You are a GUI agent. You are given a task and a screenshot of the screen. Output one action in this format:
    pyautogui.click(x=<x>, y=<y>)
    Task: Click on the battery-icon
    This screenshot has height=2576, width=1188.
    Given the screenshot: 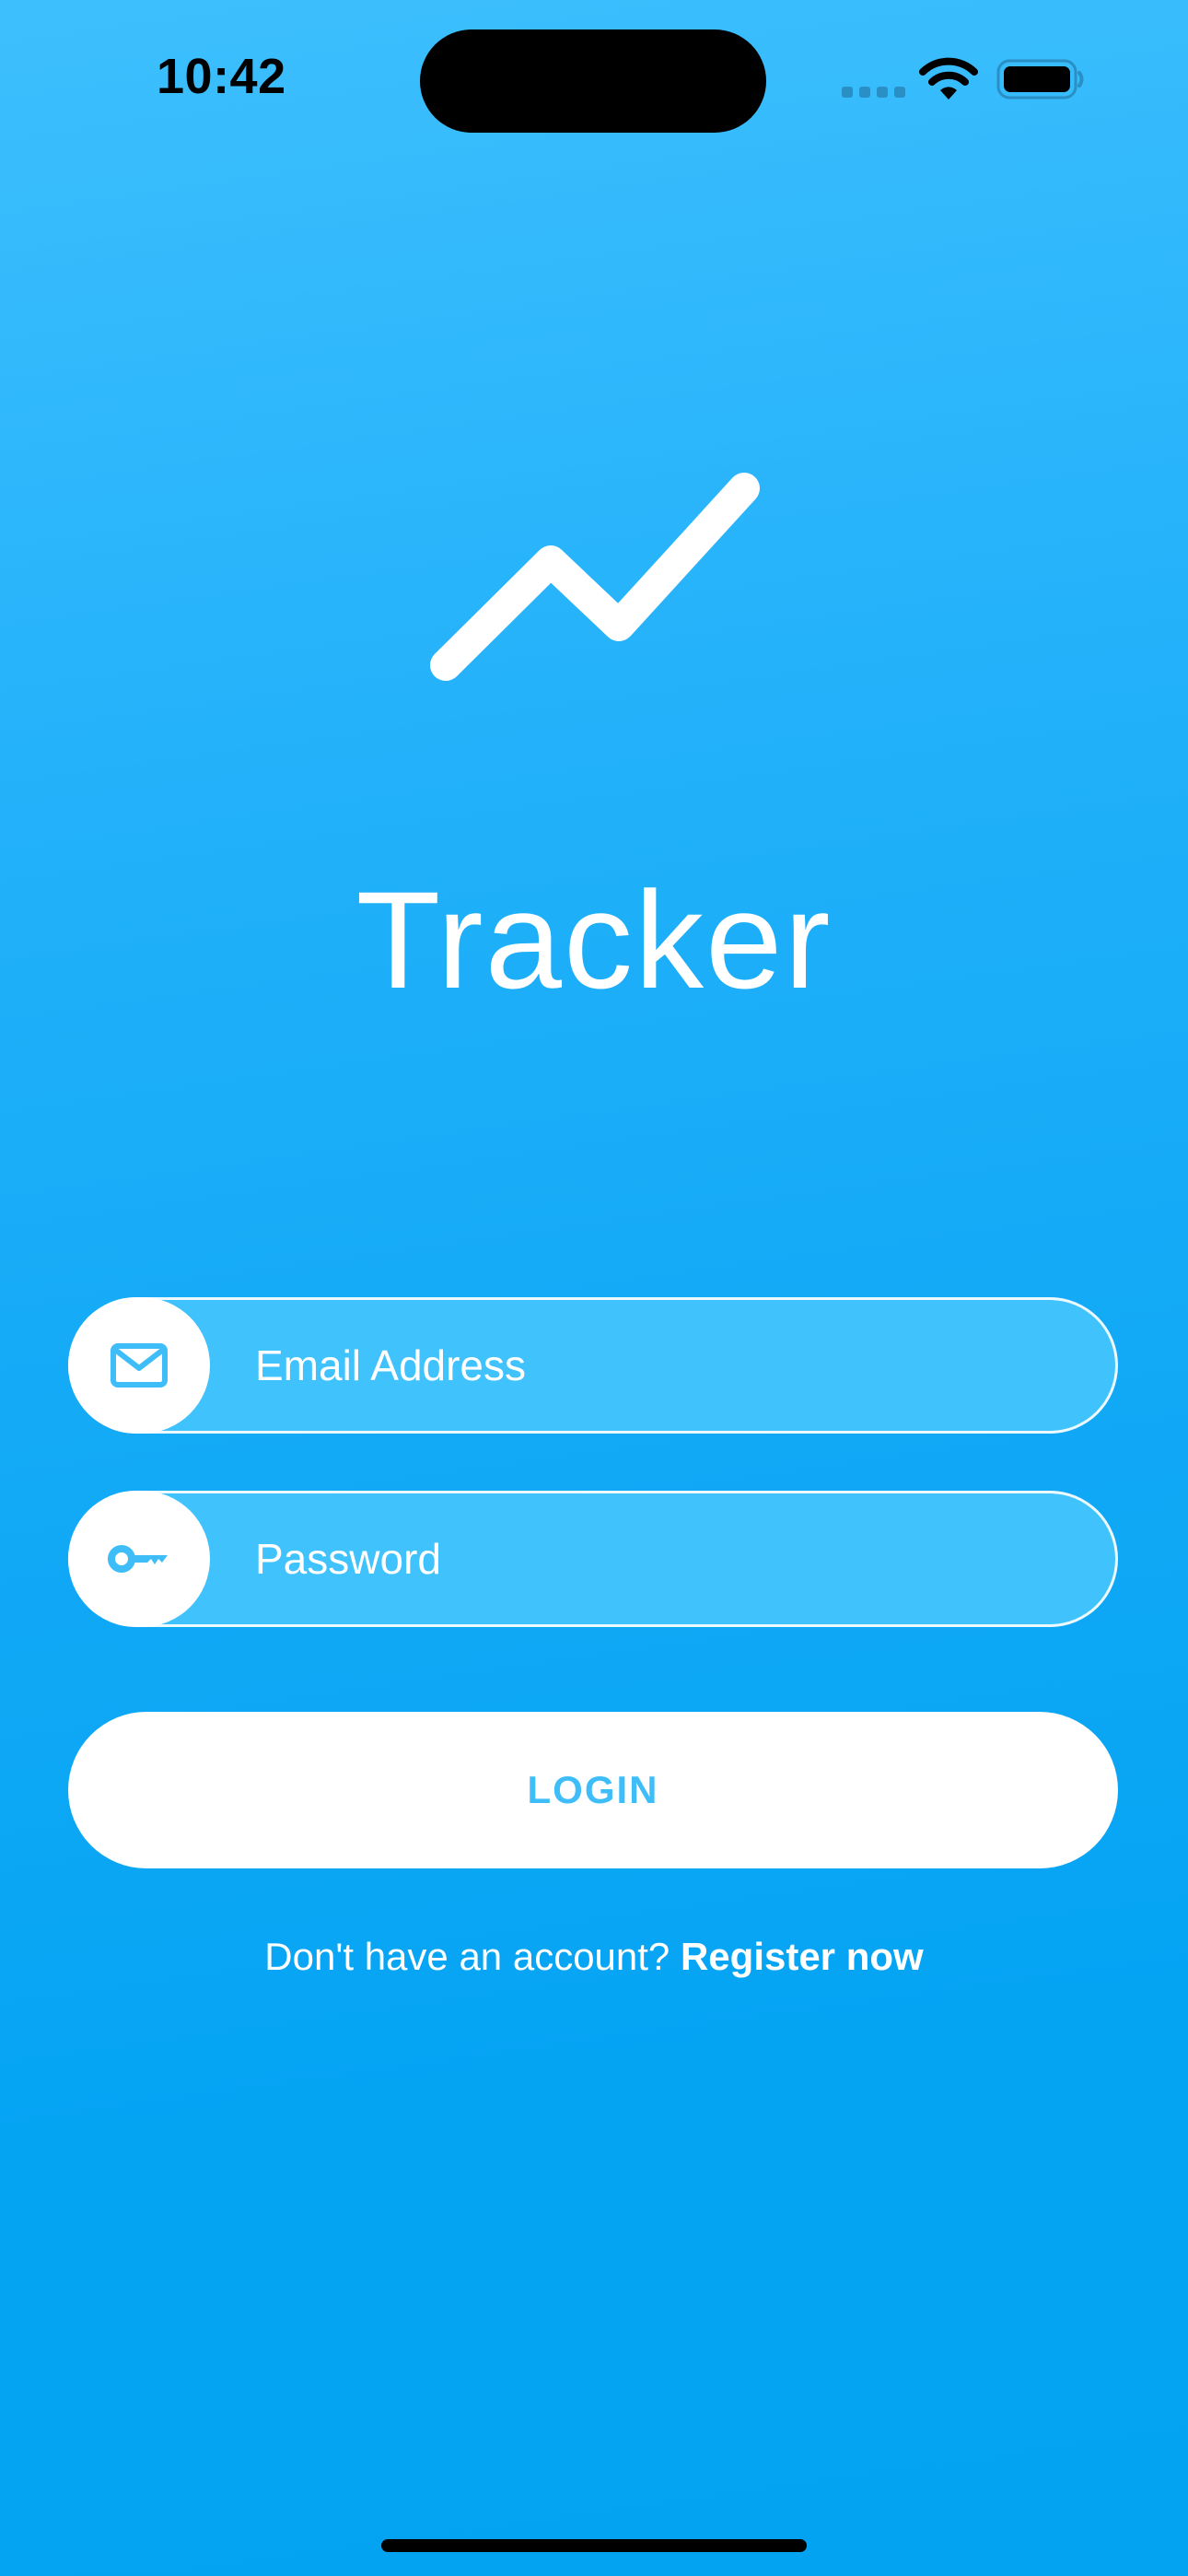 What is the action you would take?
    pyautogui.click(x=1040, y=79)
    